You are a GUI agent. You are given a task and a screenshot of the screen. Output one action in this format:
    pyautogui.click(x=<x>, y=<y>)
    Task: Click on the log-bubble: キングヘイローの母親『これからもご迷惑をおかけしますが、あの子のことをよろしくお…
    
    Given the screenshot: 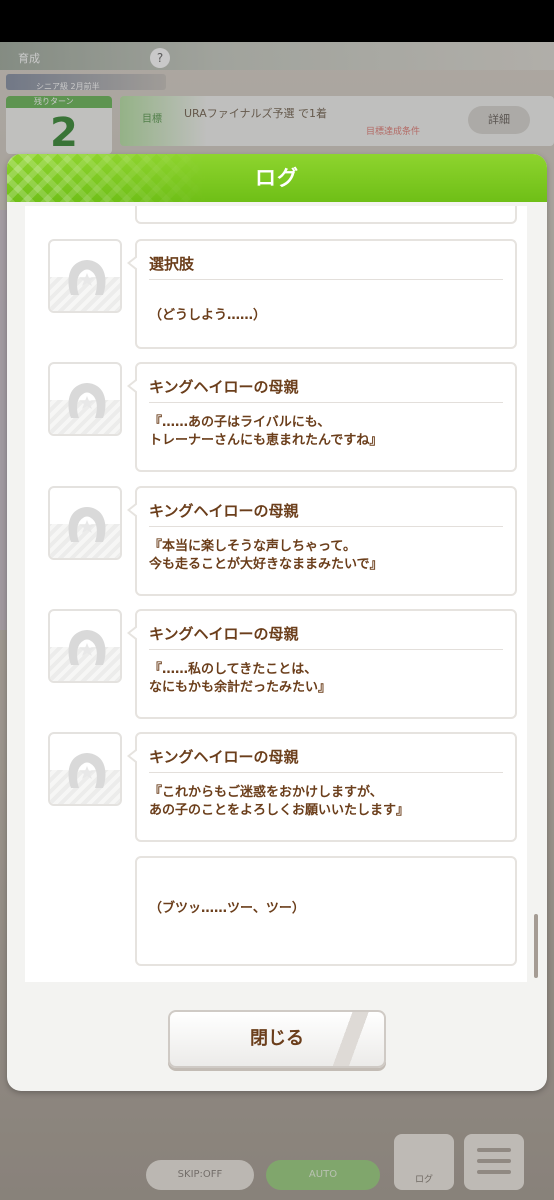 What is the action you would take?
    pyautogui.click(x=322, y=787)
    